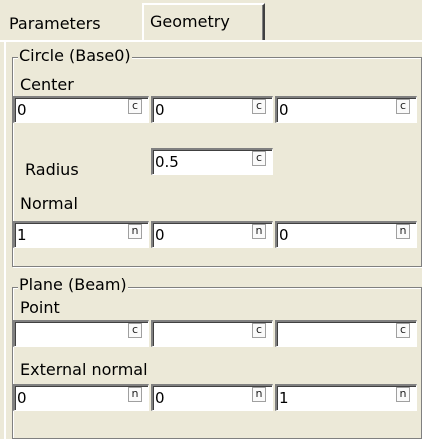  What do you see at coordinates (160, 235) in the screenshot?
I see `normal-y-value: 0` at bounding box center [160, 235].